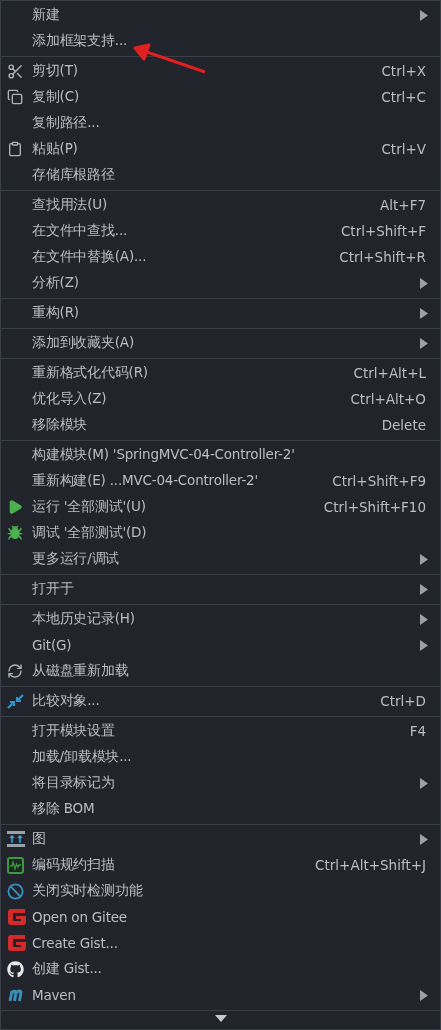 The width and height of the screenshot is (441, 1030). I want to click on menu-item: 添加到收藏夹(A), so click(220, 343).